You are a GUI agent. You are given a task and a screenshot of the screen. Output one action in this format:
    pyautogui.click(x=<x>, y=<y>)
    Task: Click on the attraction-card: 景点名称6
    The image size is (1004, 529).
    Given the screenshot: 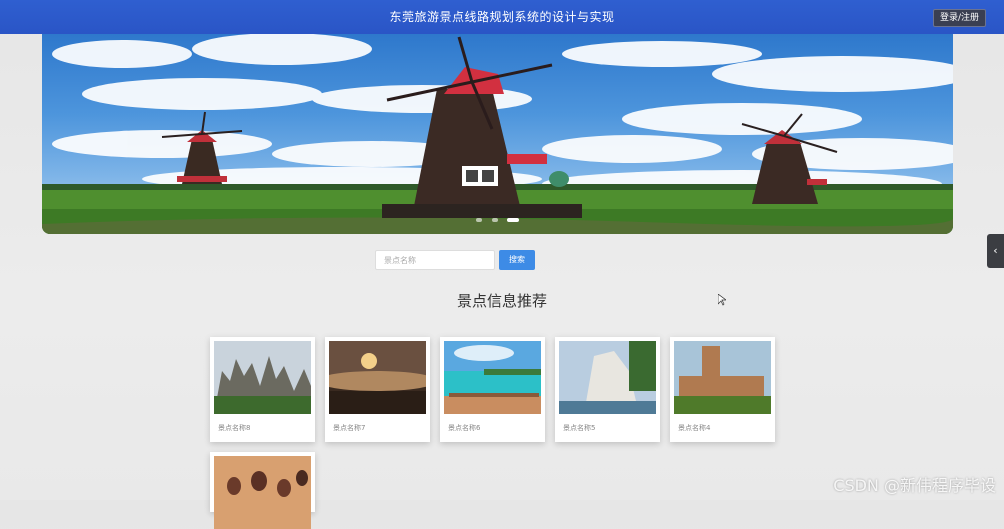 What is the action you would take?
    pyautogui.click(x=492, y=389)
    